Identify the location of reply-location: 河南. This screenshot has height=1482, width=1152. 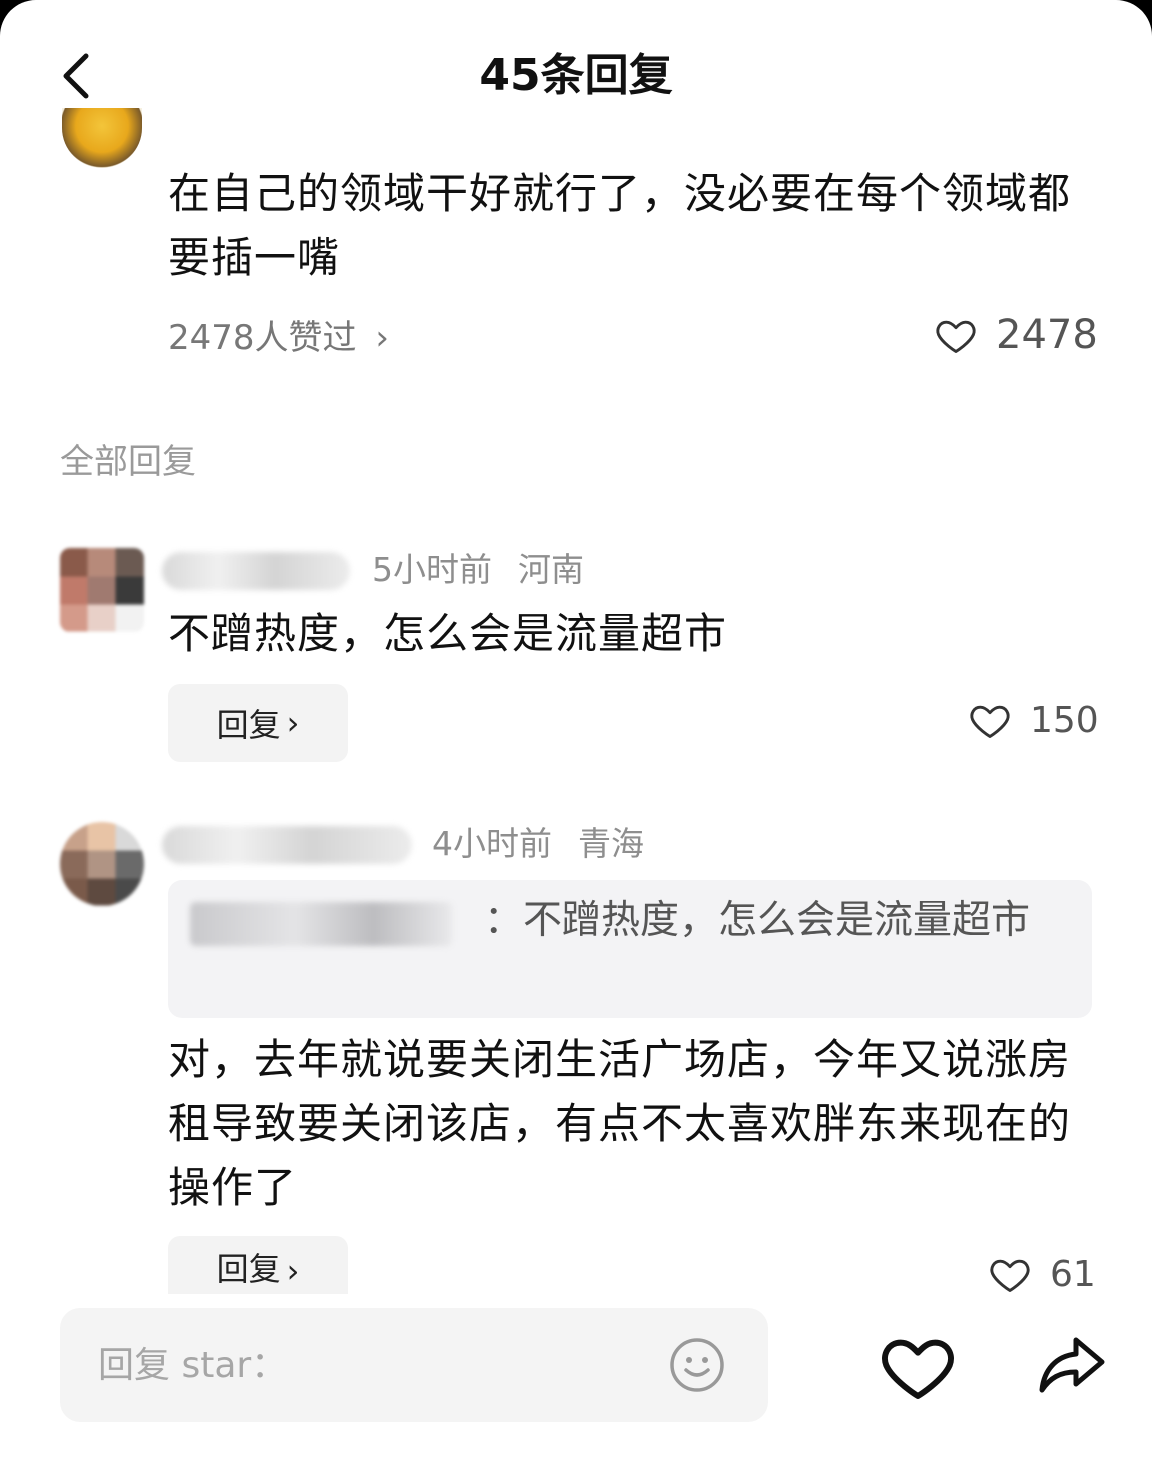
(551, 569).